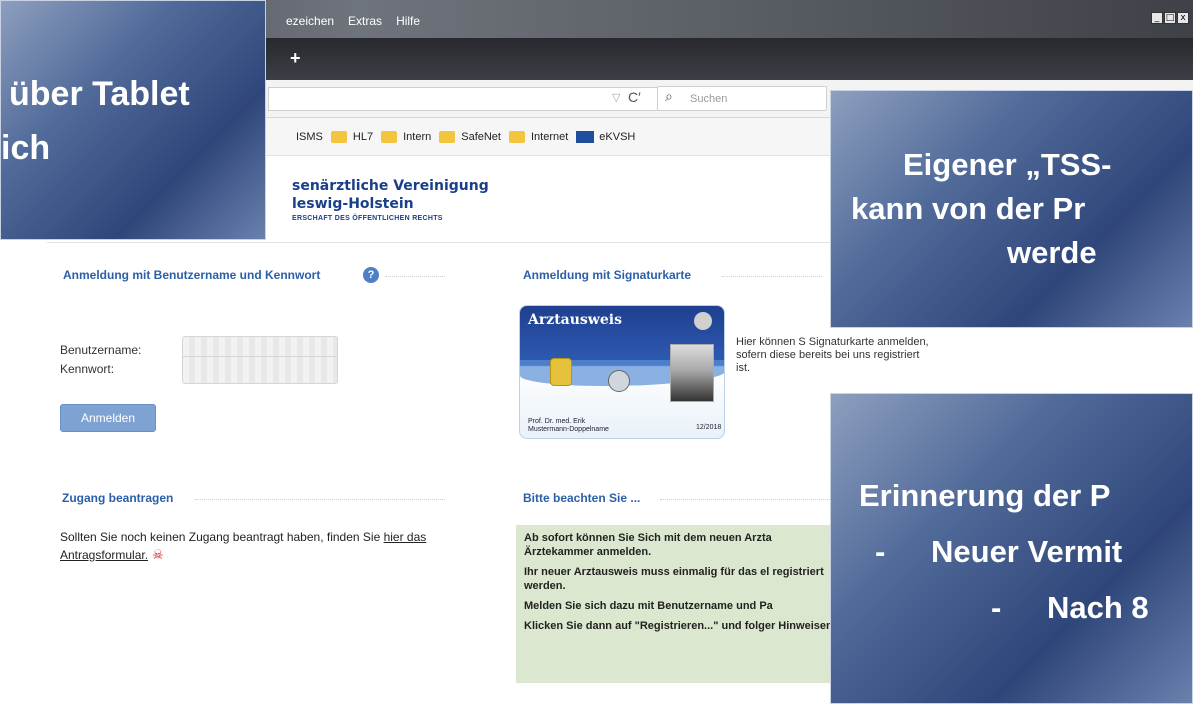  I want to click on org-name-line2: leswig-Holstein, so click(353, 204).